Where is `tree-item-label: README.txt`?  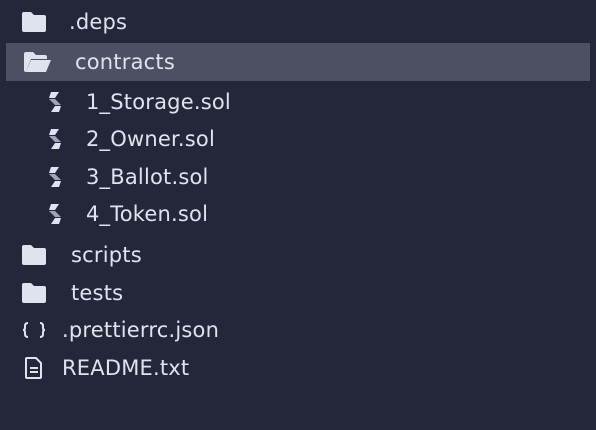 tree-item-label: README.txt is located at coordinates (126, 368).